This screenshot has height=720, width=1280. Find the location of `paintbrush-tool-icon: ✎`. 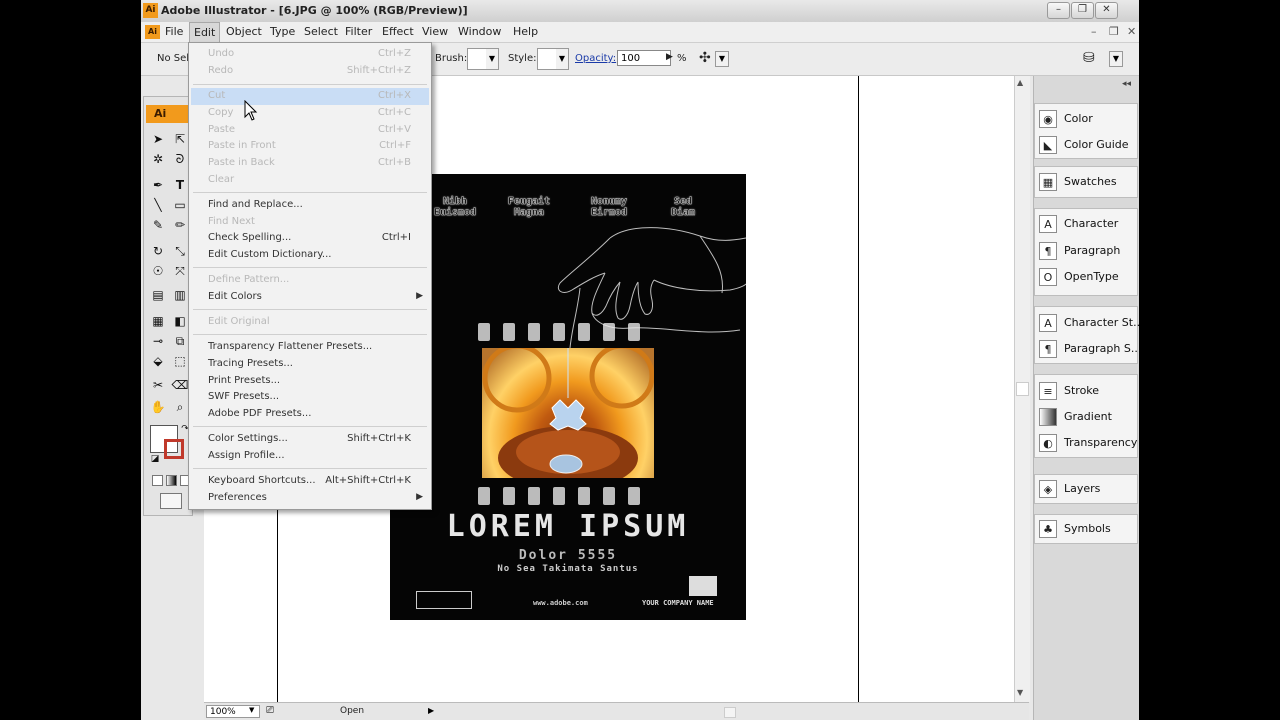

paintbrush-tool-icon: ✎ is located at coordinates (158, 225).